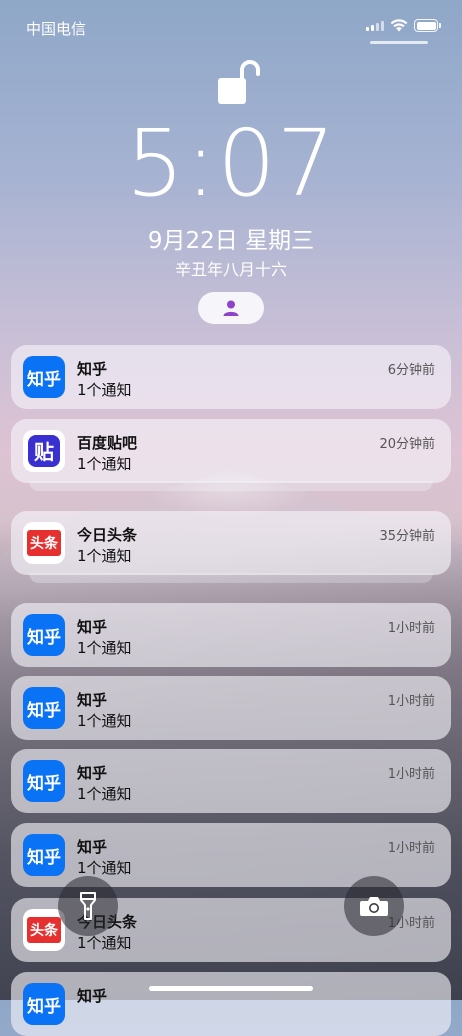 The height and width of the screenshot is (1036, 462). I want to click on wifi-icon, so click(399, 26).